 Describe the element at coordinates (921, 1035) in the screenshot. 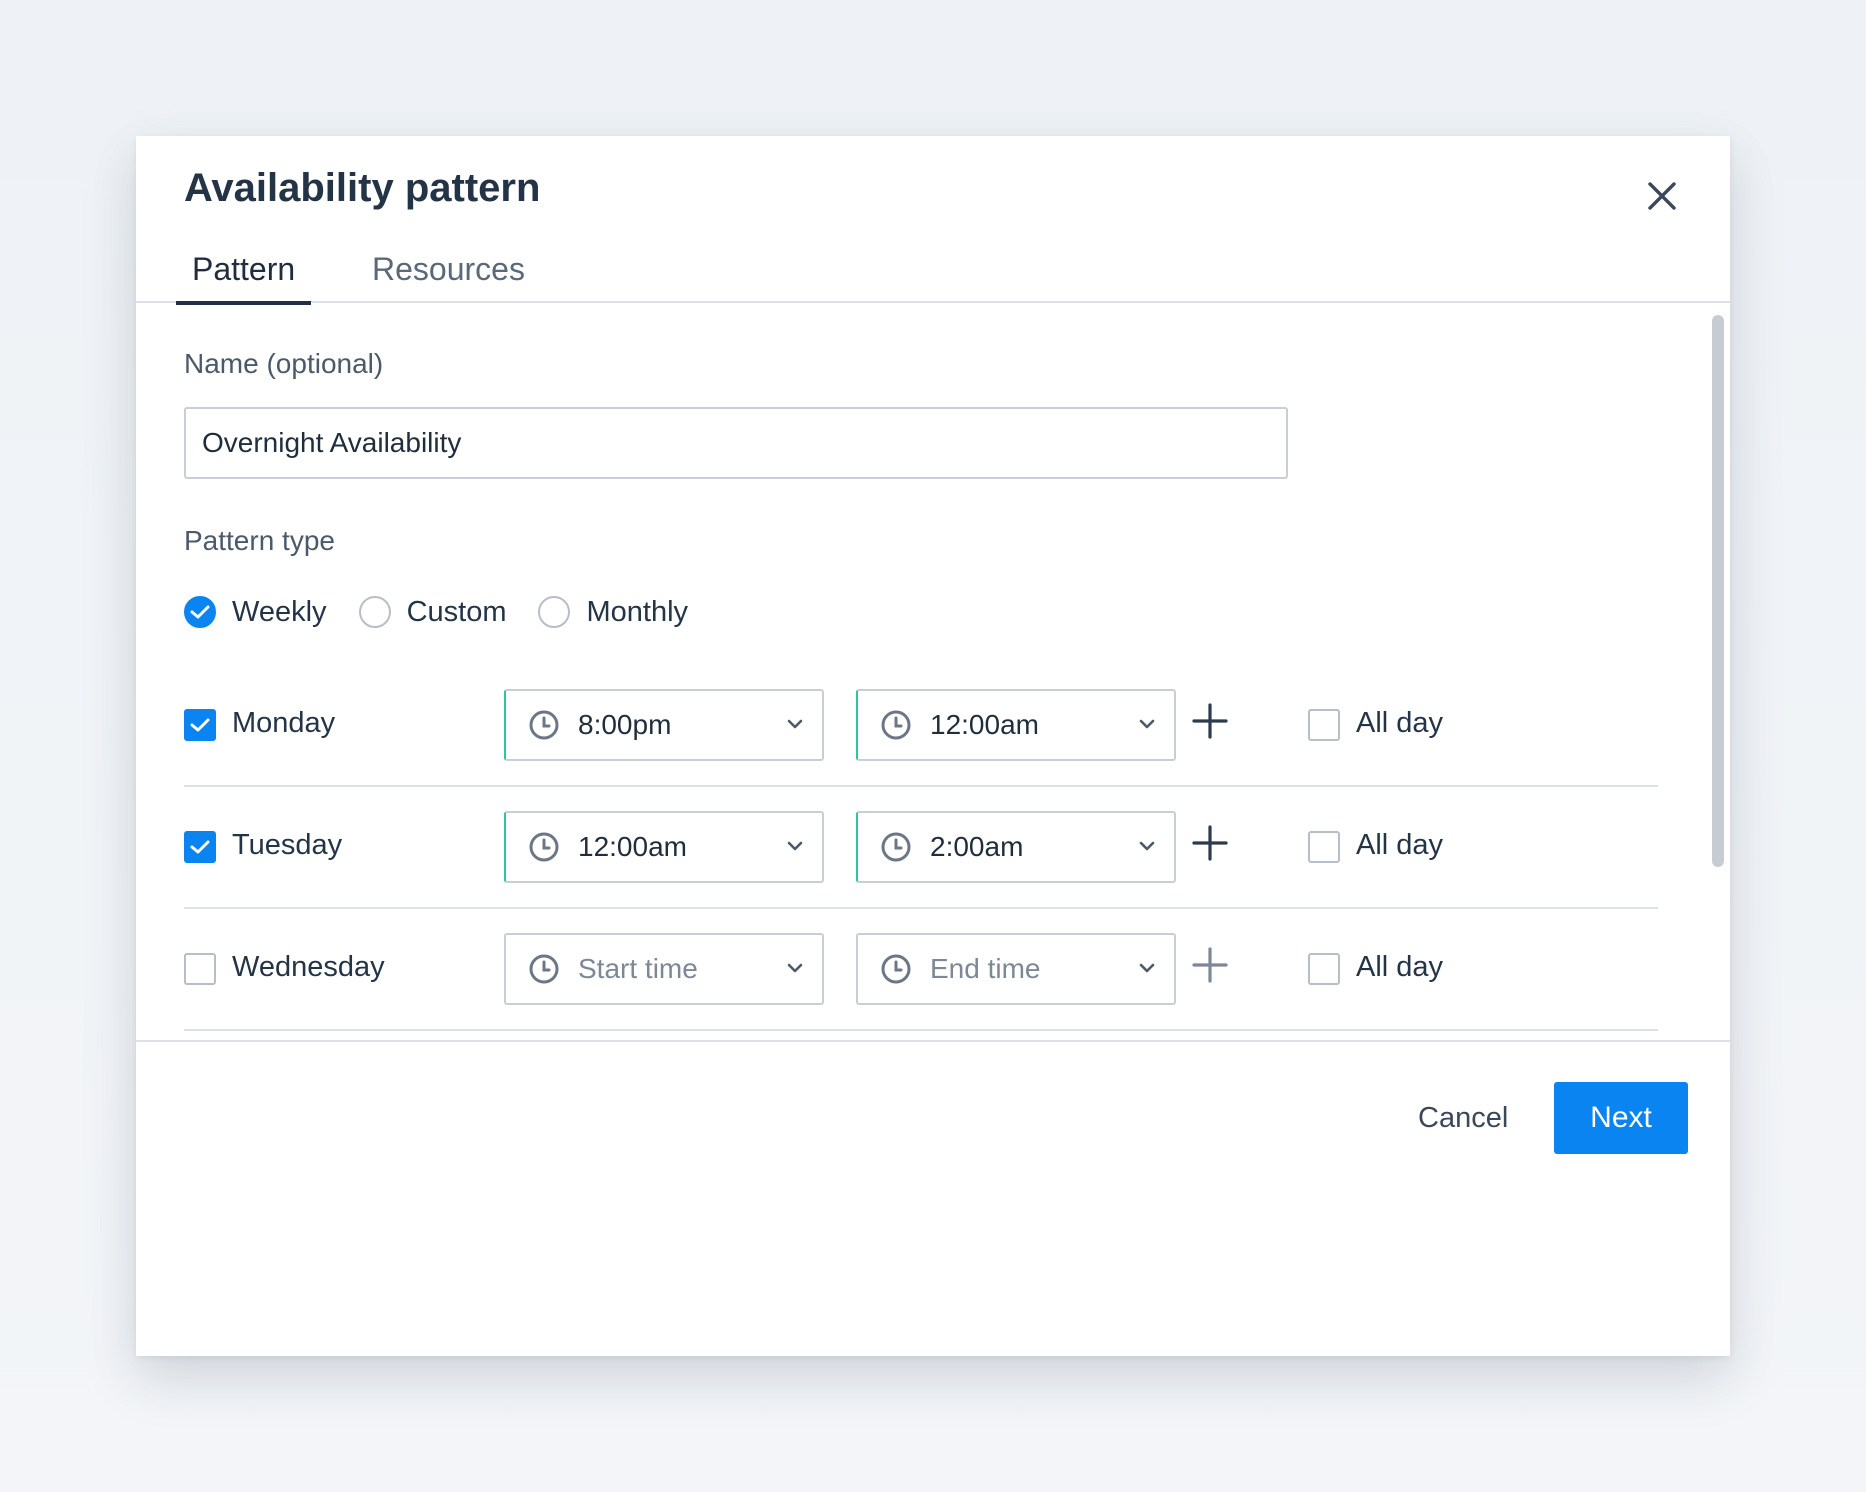

I see `day-row-thursday: ThursdayStart timeEnd timeAll day` at that location.